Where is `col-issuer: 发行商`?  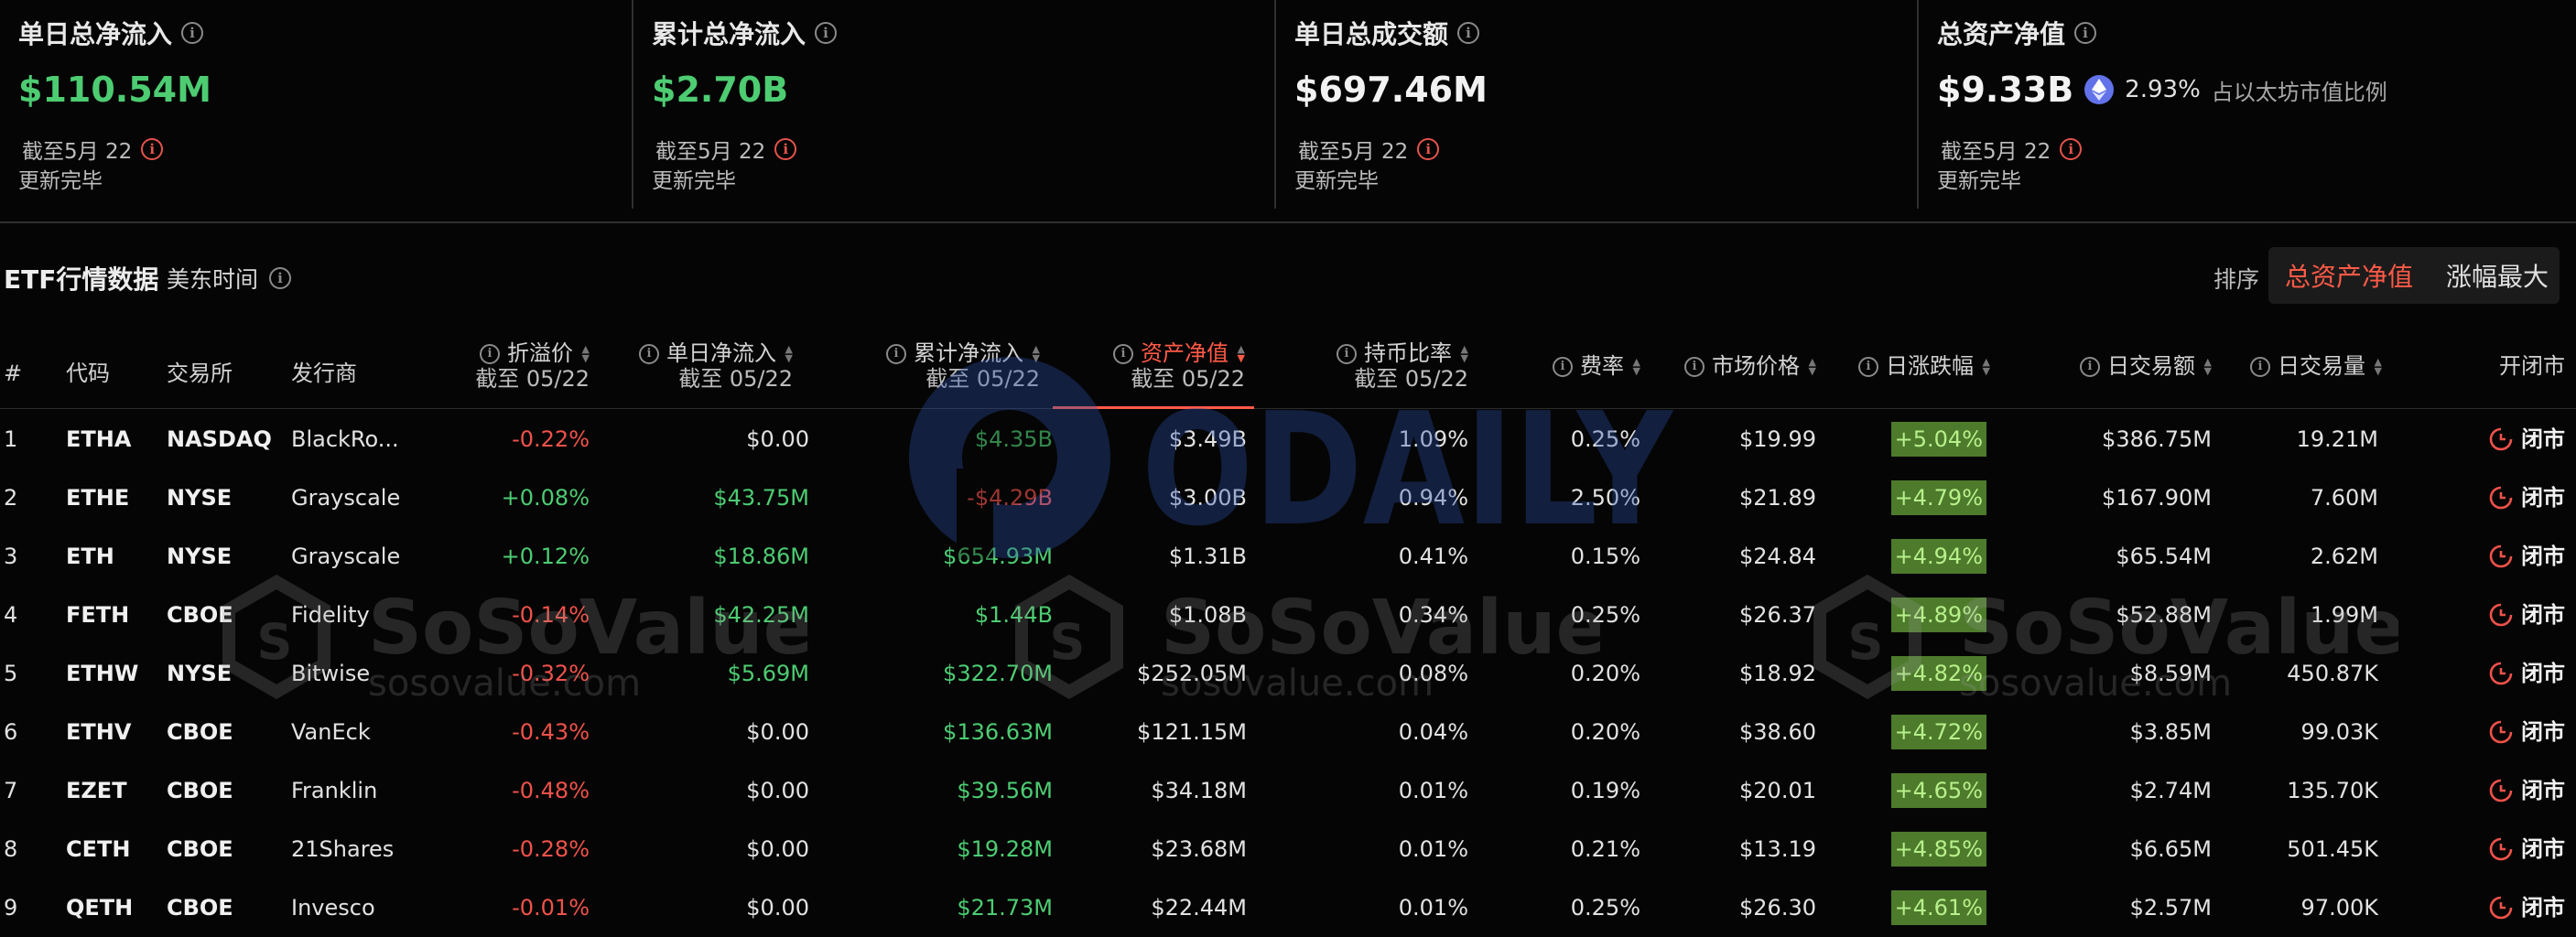
col-issuer: 发行商 is located at coordinates (324, 373).